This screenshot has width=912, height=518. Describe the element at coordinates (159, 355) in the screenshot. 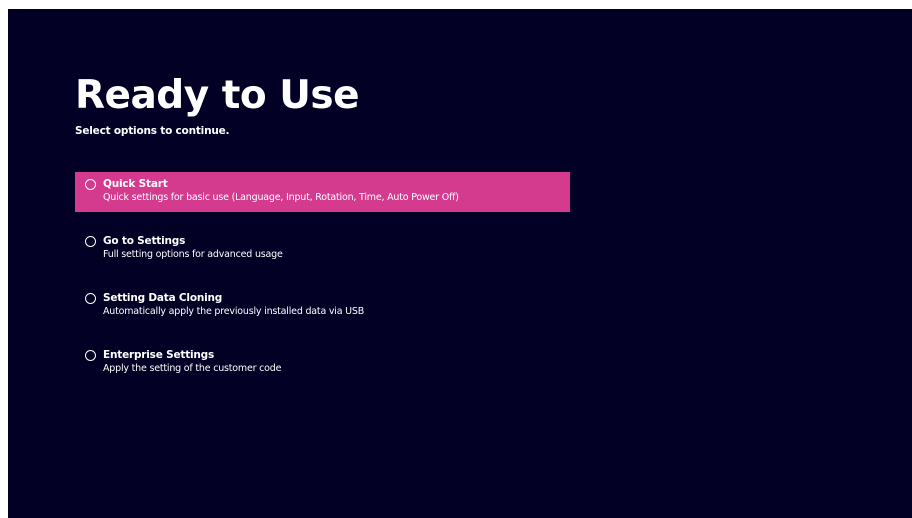

I see `option-title: Enterprise Settings` at that location.